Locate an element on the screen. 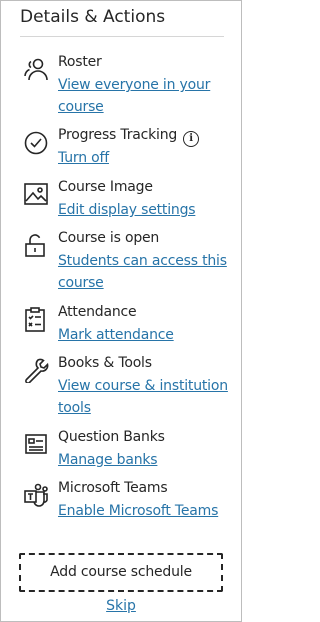 The width and height of the screenshot is (320, 622). edit-display-settings-link: Edit display settings is located at coordinates (143, 210).